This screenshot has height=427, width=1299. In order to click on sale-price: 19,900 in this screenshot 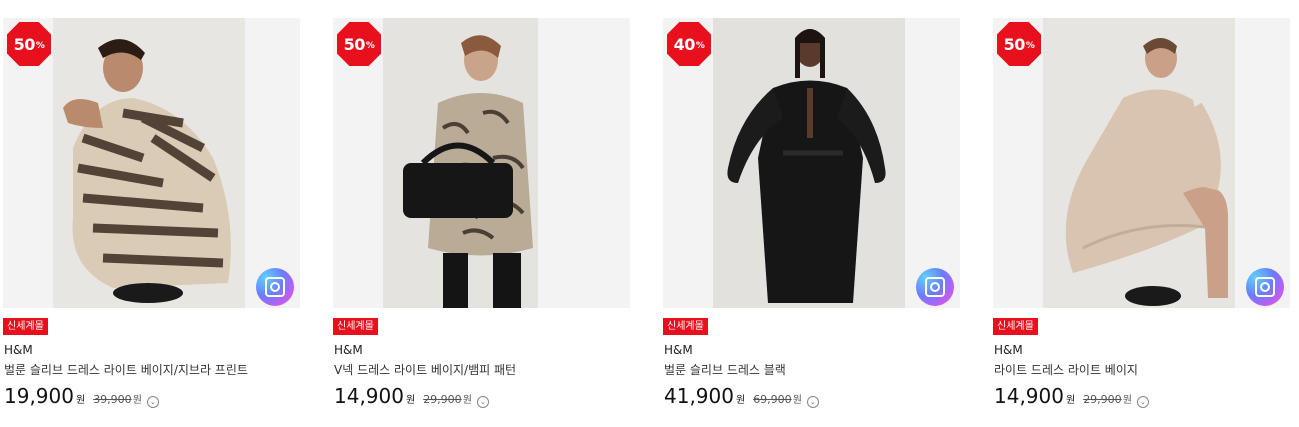, I will do `click(39, 396)`.